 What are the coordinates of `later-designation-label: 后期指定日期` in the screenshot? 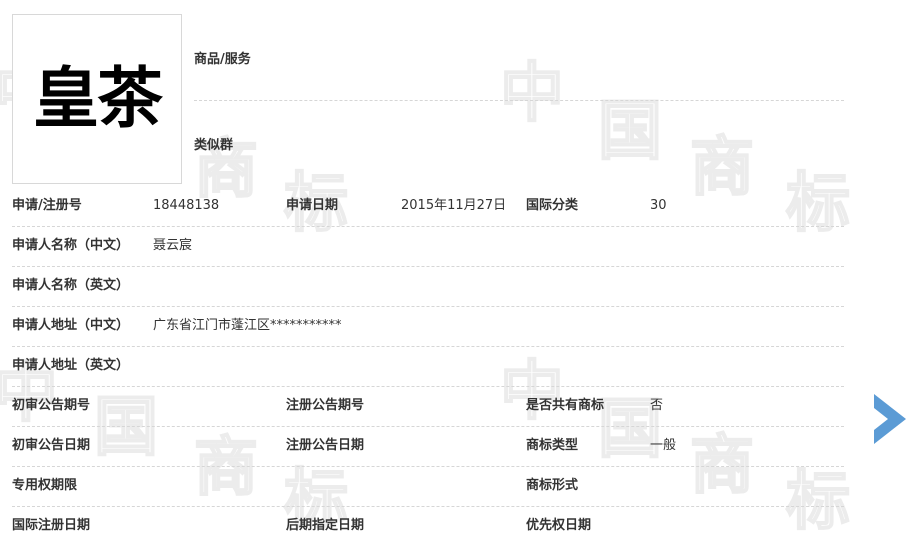 It's located at (325, 525).